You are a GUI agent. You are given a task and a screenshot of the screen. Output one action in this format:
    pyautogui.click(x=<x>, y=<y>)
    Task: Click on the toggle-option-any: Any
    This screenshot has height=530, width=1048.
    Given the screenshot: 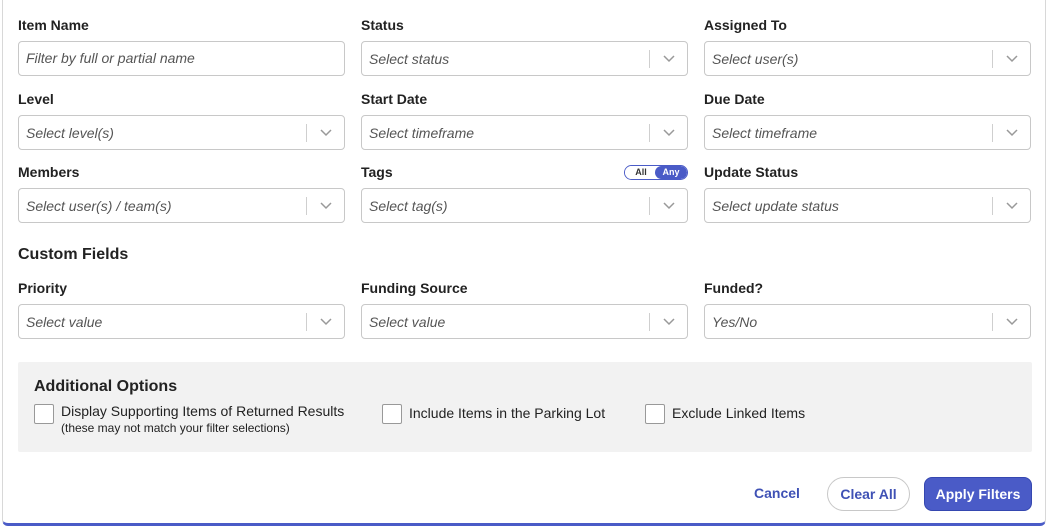 What is the action you would take?
    pyautogui.click(x=671, y=172)
    